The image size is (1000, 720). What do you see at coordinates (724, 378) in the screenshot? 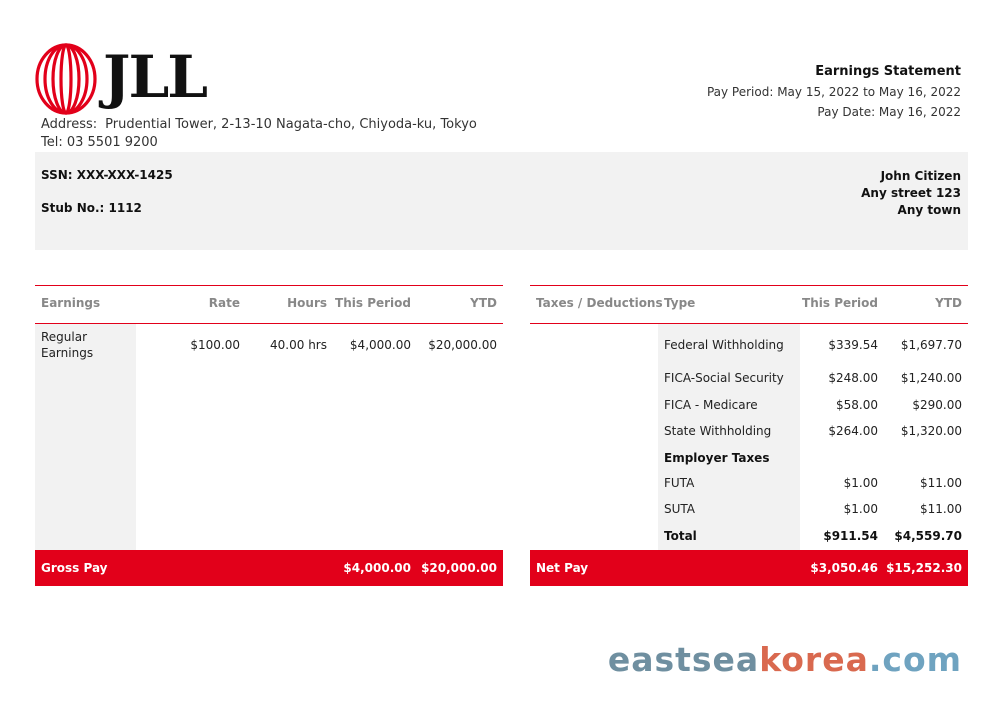
I see `tax-row-type: FICA-Social Security` at bounding box center [724, 378].